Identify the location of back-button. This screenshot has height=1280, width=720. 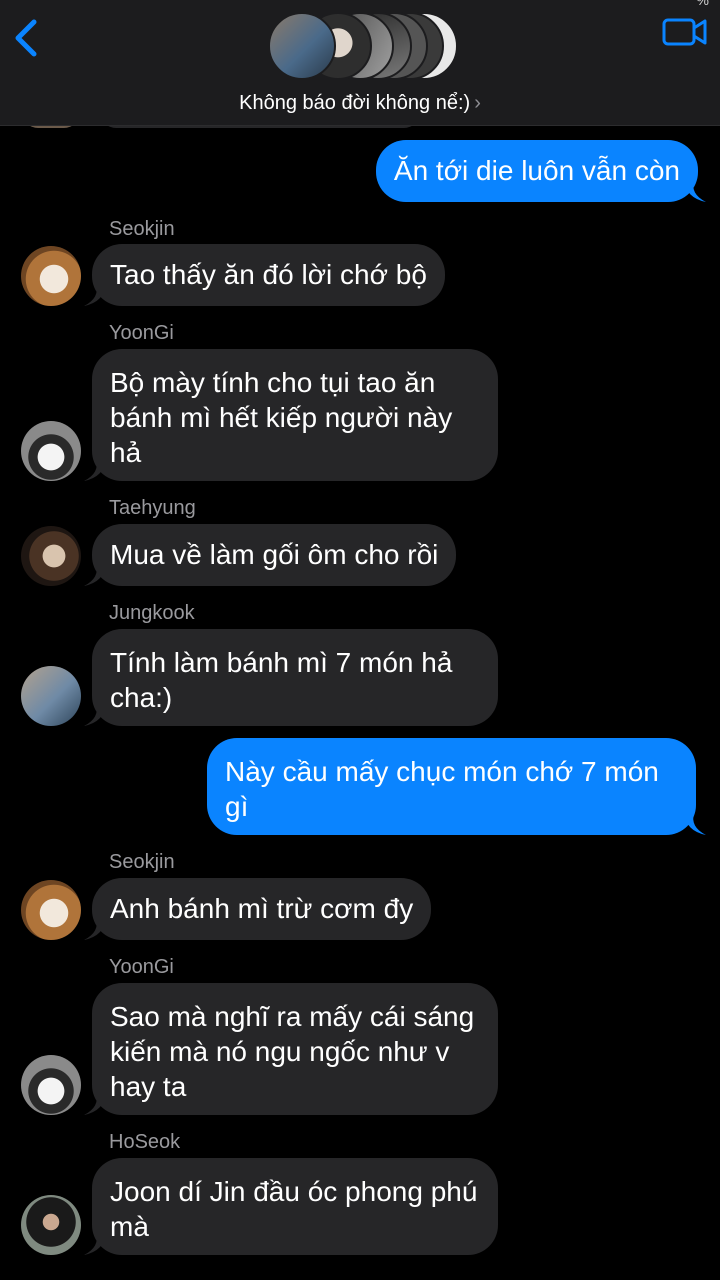
(28, 38).